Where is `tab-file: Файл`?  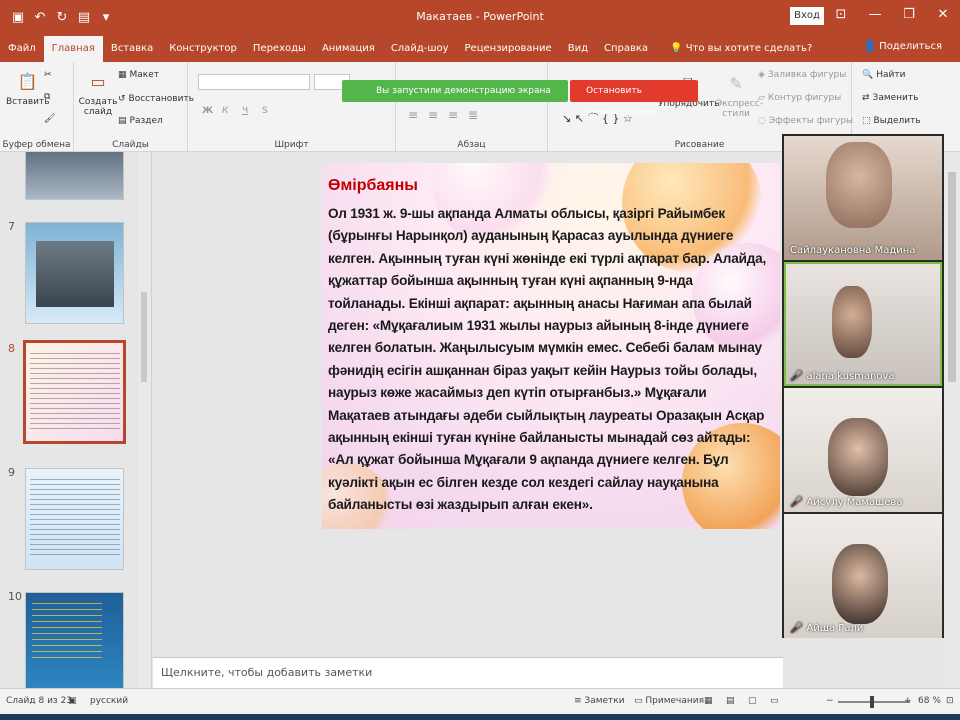
tab-file: Файл is located at coordinates (22, 49).